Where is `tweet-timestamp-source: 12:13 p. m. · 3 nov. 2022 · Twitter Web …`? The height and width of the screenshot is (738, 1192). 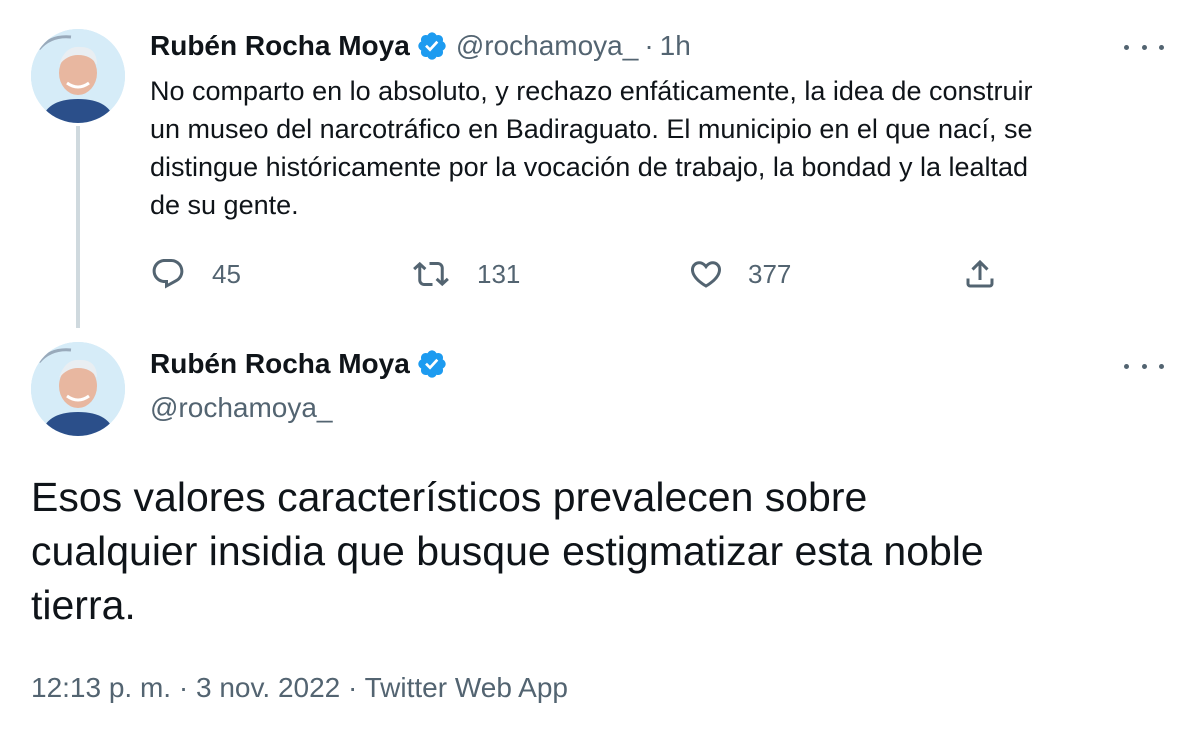 tweet-timestamp-source: 12:13 p. m. · 3 nov. 2022 · Twitter Web … is located at coordinates (299, 688).